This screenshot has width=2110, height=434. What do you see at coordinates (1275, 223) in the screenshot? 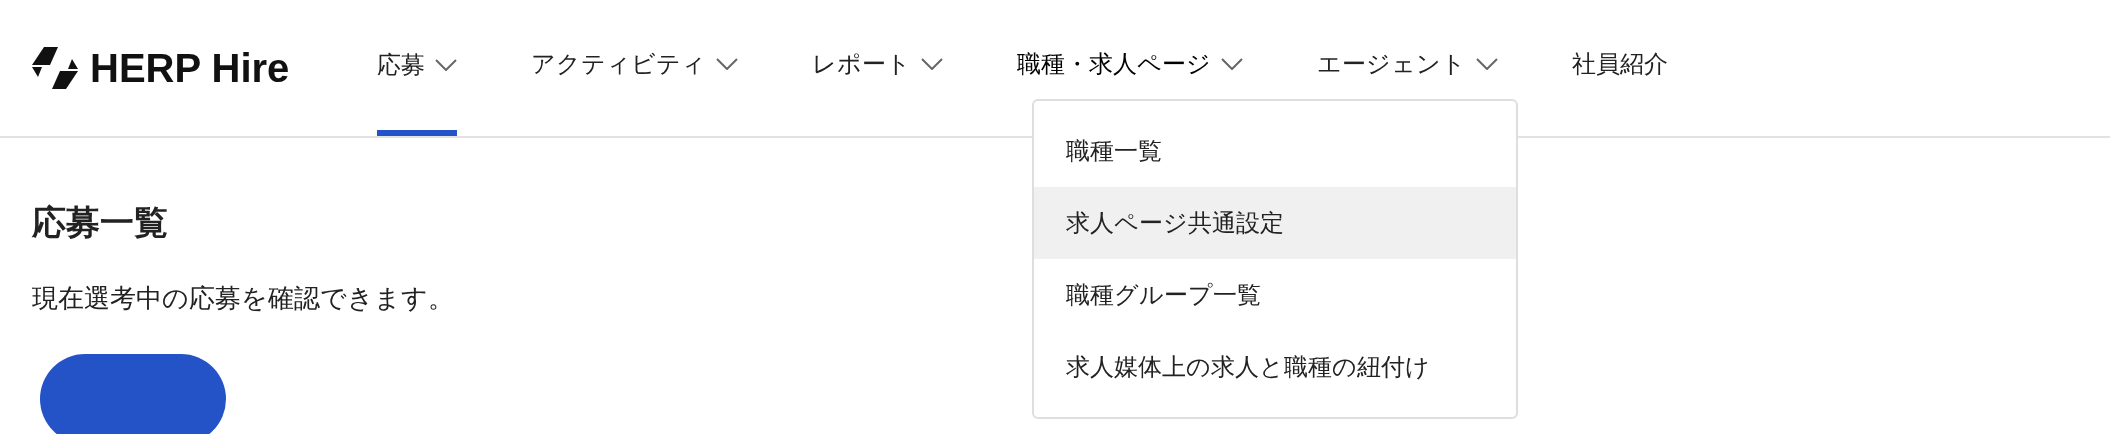
I see `menu-item: 求人ページ共通設定` at bounding box center [1275, 223].